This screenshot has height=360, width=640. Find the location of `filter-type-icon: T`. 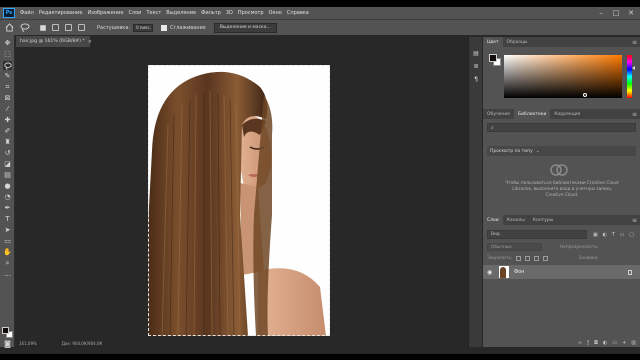

filter-type-icon: T is located at coordinates (613, 235).